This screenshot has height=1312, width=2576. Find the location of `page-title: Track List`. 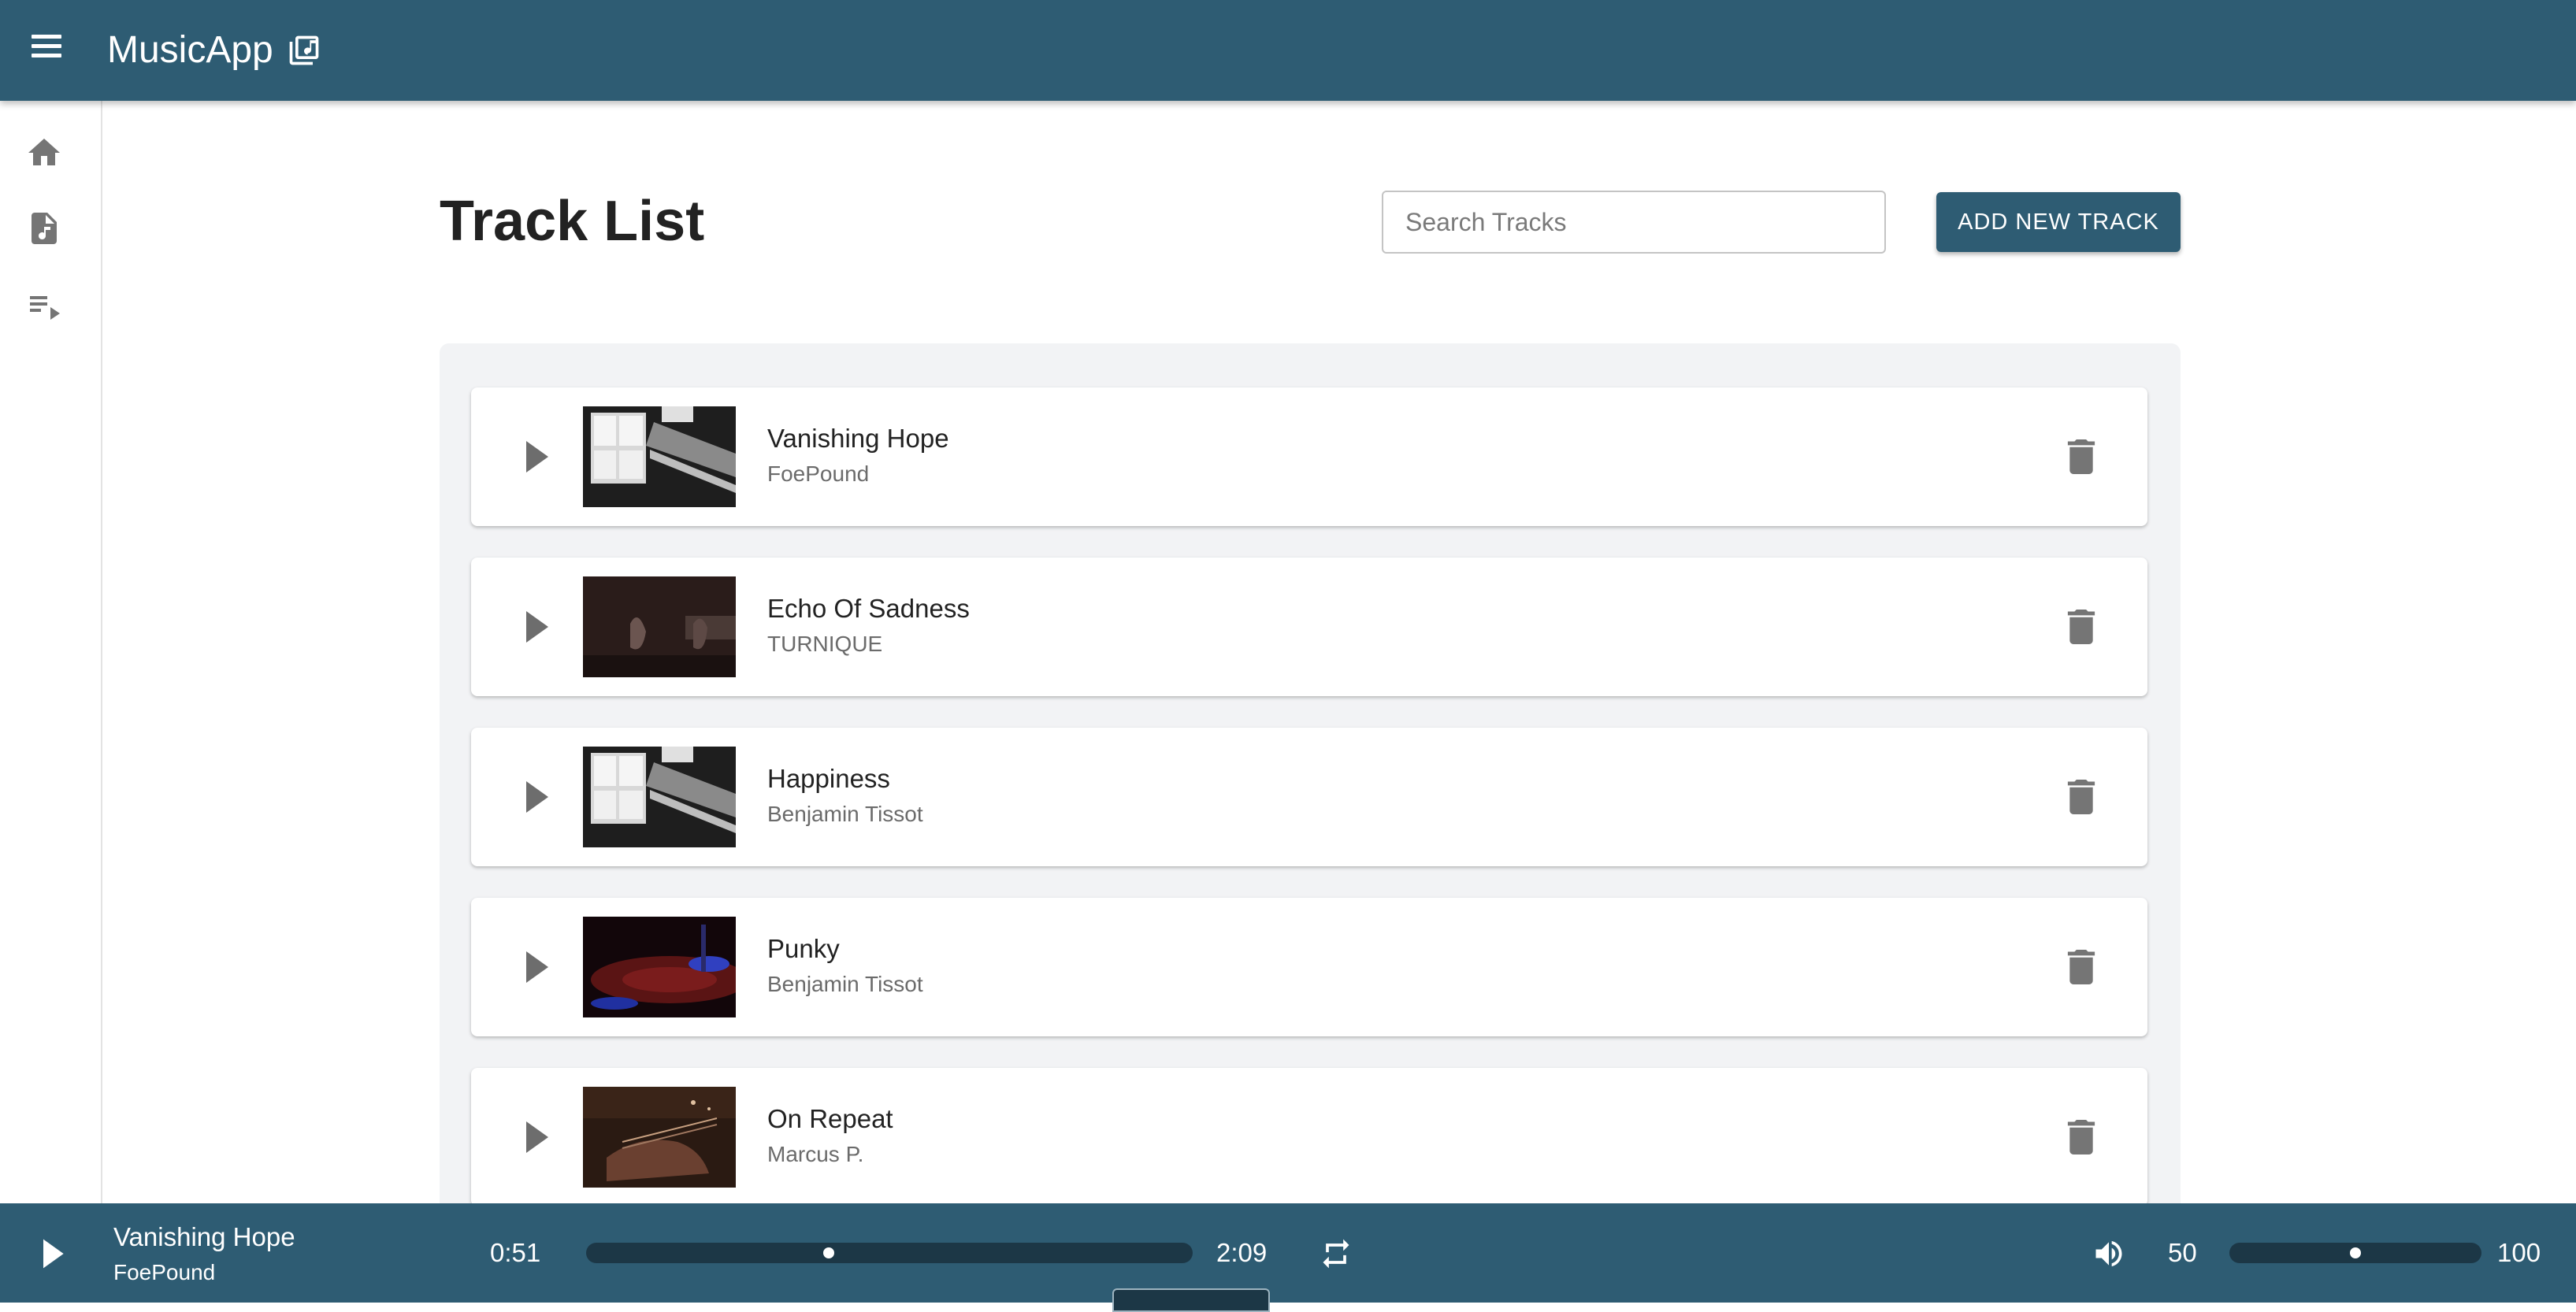

page-title: Track List is located at coordinates (572, 222).